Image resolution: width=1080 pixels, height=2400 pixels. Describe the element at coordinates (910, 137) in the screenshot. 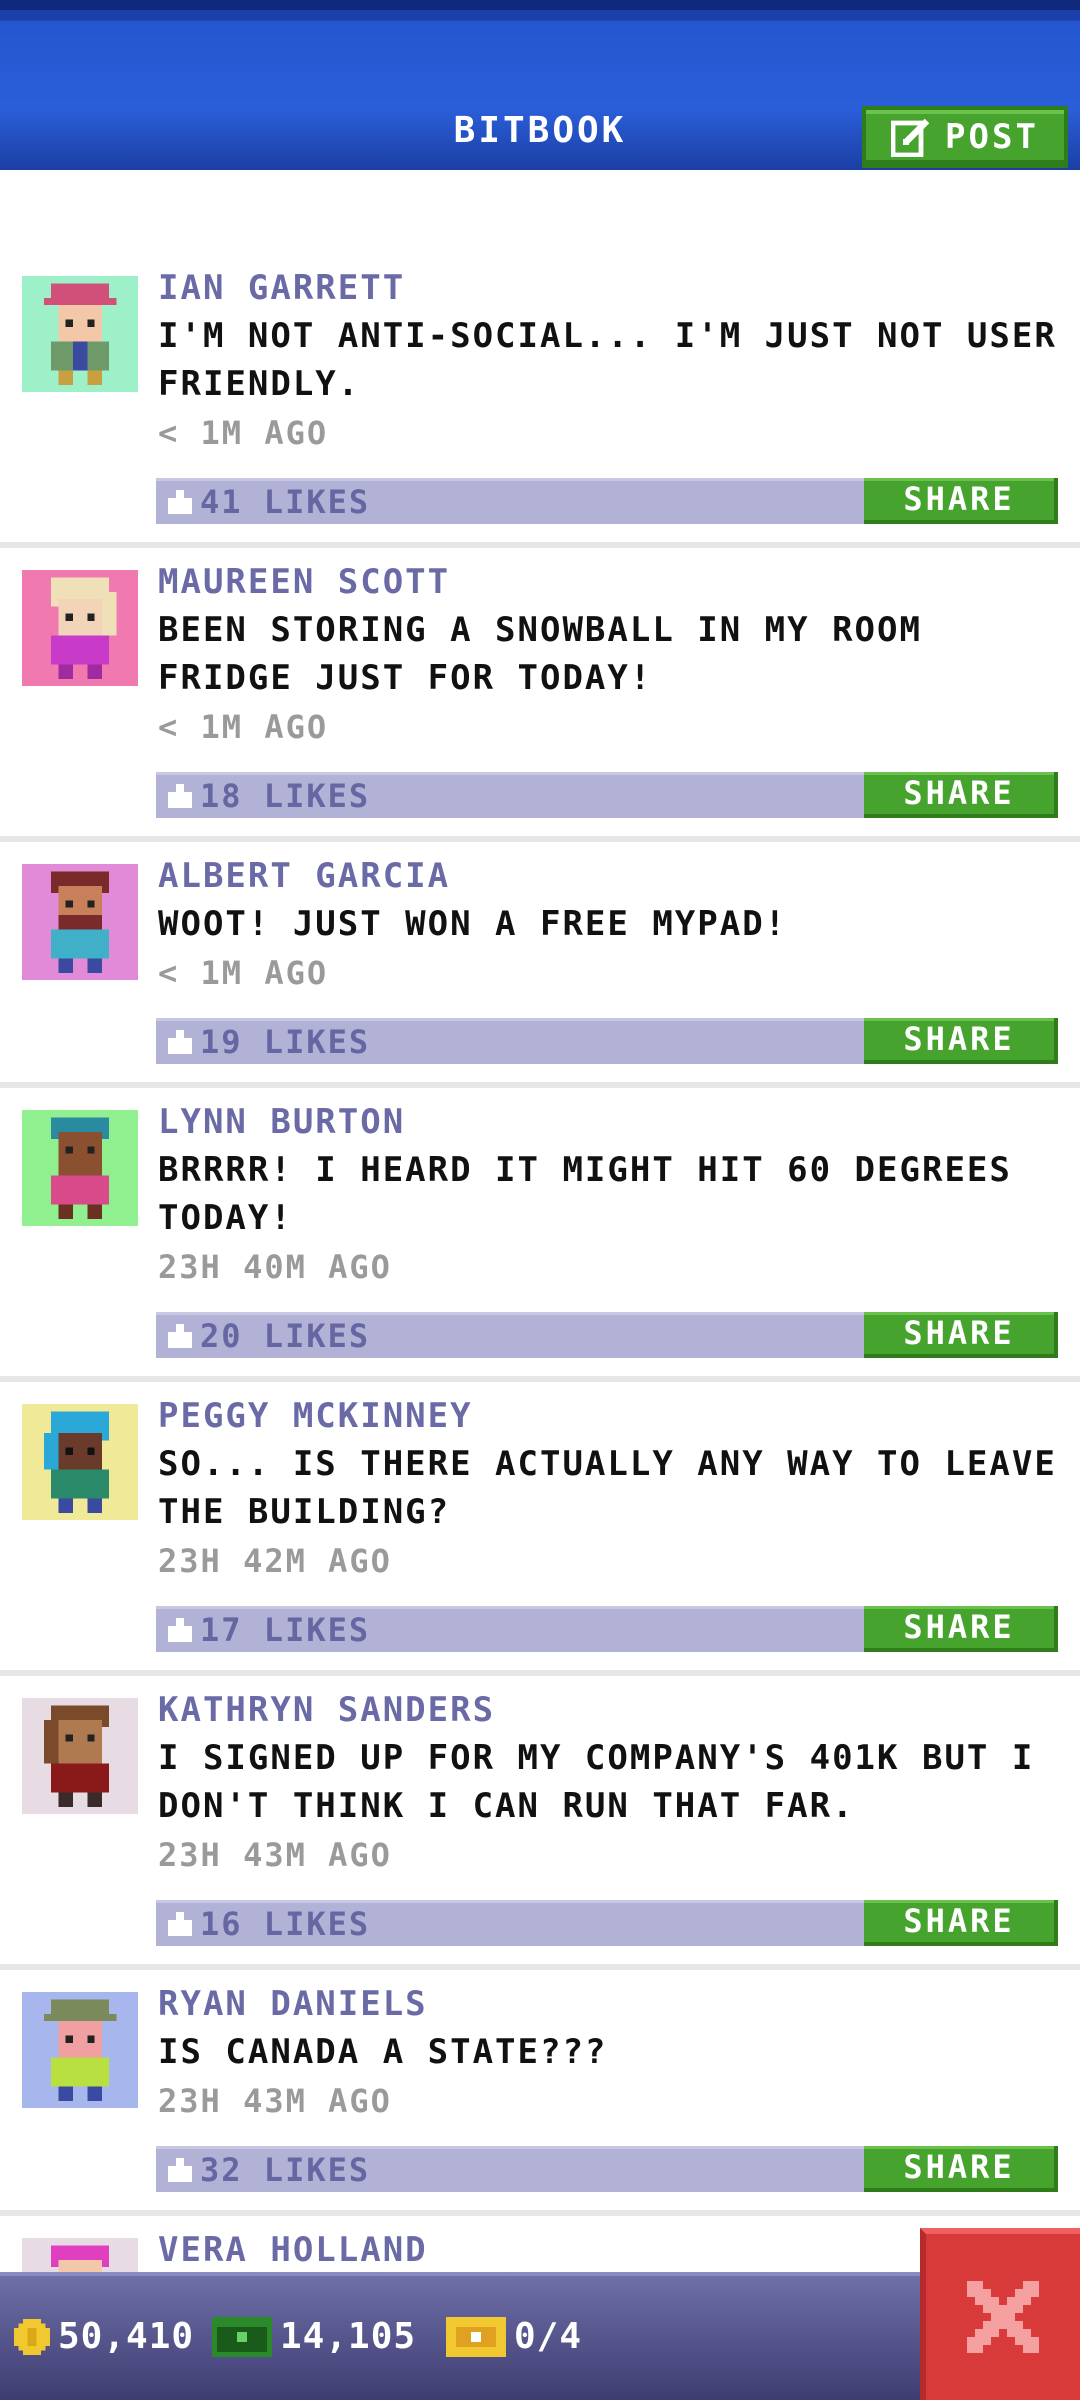

I see `edit-icon` at that location.